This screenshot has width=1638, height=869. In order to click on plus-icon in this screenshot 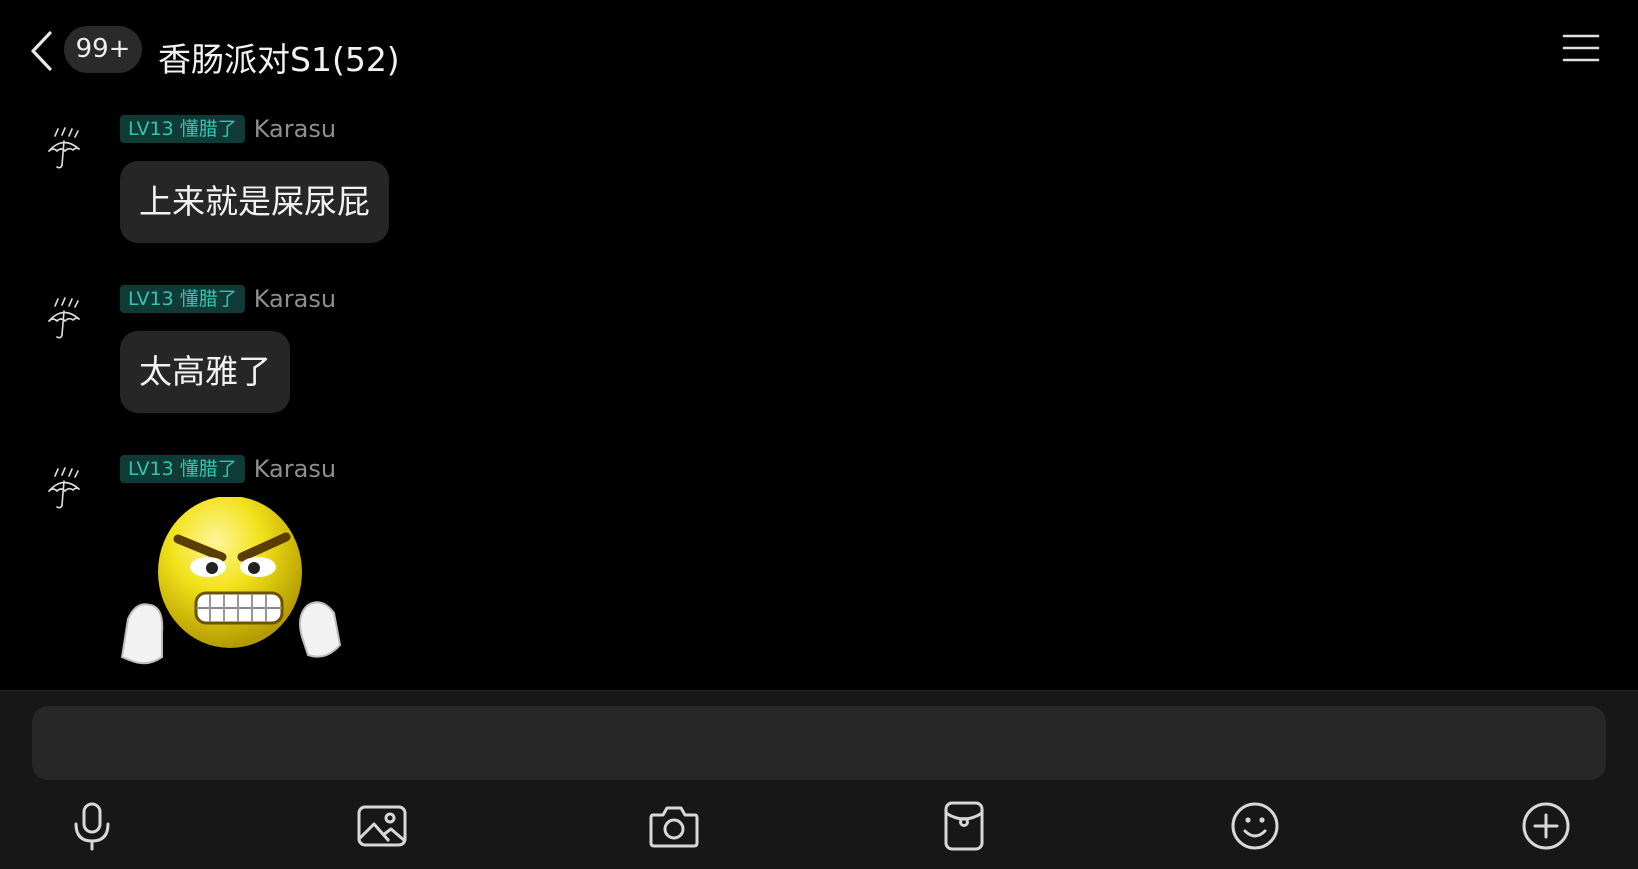, I will do `click(1546, 826)`.